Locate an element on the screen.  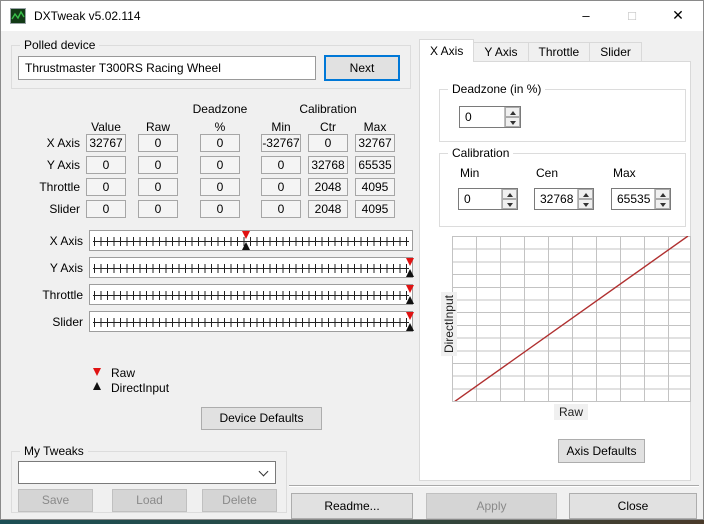
calibration-cen-spinner: 32768 is located at coordinates (564, 199).